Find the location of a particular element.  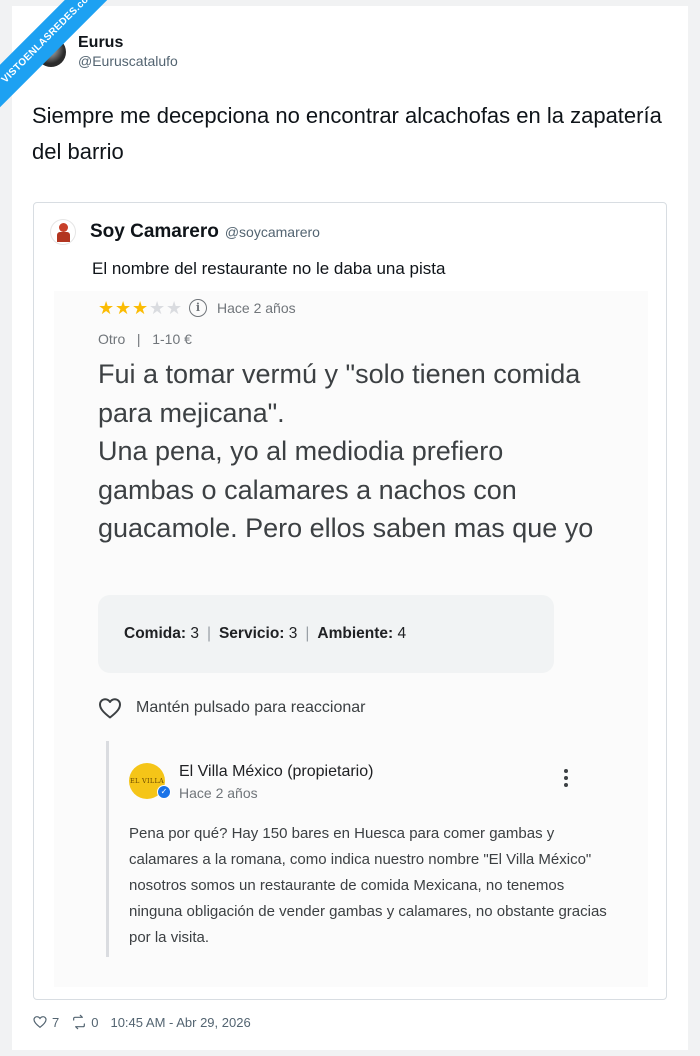

watermark-badge: VISTOENLASREDES.com is located at coordinates (55, 55).